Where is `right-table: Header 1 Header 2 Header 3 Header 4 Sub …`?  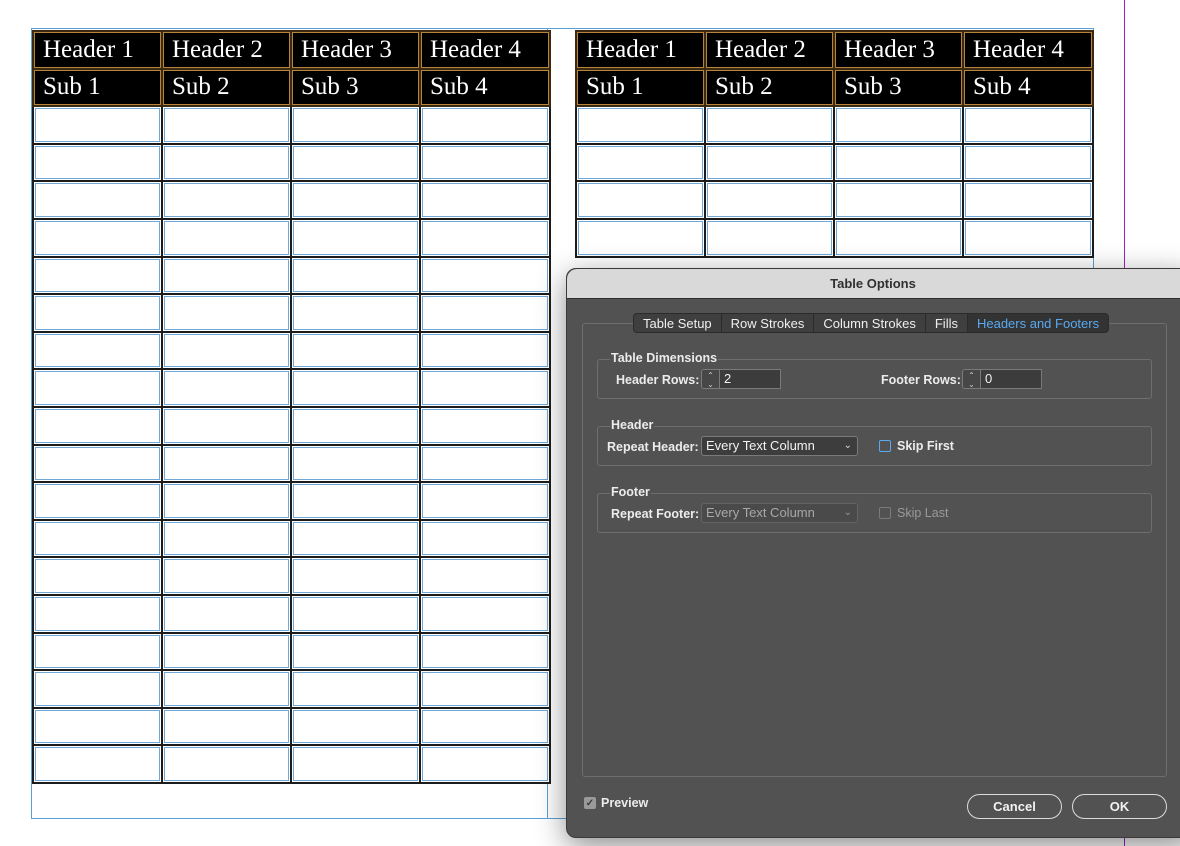
right-table: Header 1 Header 2 Header 3 Header 4 Sub … is located at coordinates (834, 144).